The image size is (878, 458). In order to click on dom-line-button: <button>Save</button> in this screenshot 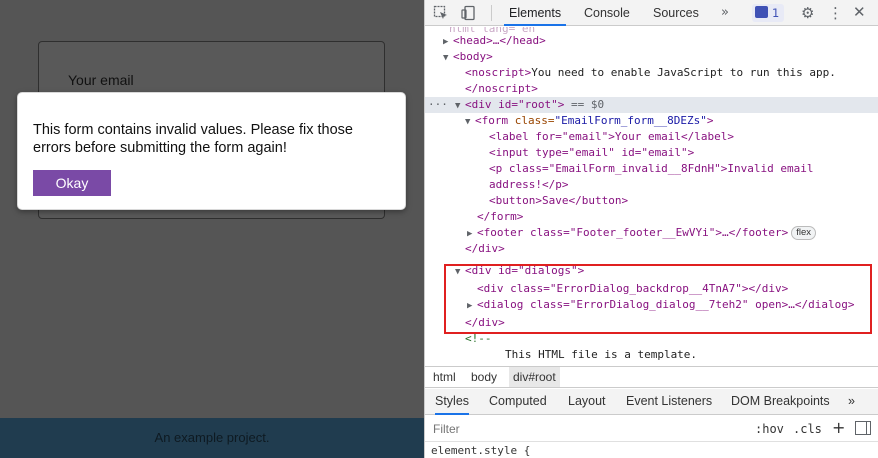, I will do `click(558, 201)`.